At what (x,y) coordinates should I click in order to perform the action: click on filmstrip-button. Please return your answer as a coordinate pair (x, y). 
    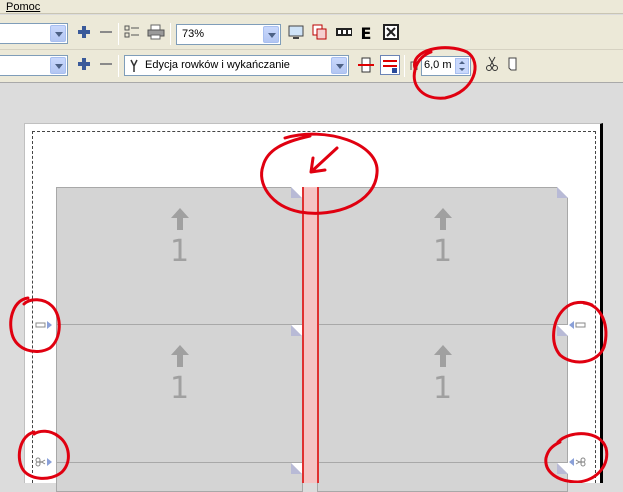
    Looking at the image, I should click on (344, 34).